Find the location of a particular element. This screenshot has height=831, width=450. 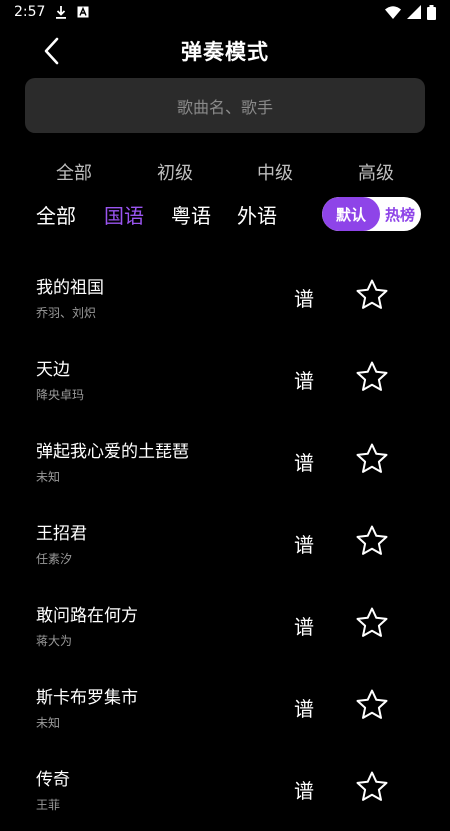

song-row: 弹起我心爱的土琵琶 未知 谱 is located at coordinates (225, 462).